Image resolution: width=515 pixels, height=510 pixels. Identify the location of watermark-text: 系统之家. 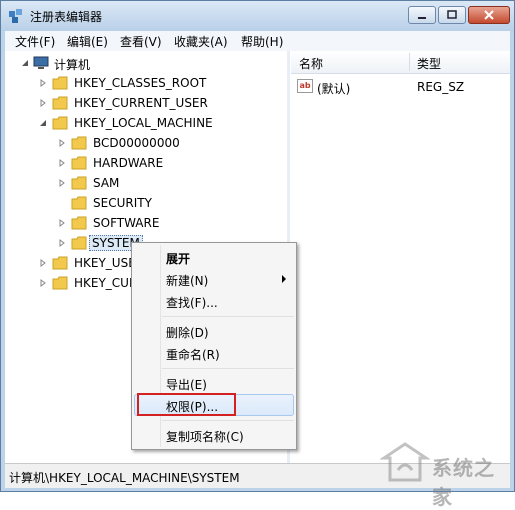
(463, 482).